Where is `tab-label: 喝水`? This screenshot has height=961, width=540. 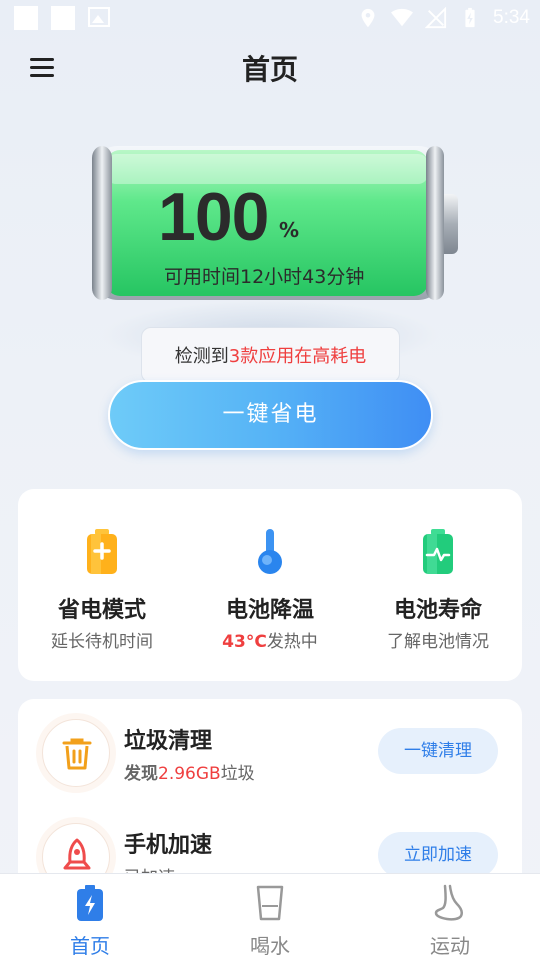 tab-label: 喝水 is located at coordinates (270, 946).